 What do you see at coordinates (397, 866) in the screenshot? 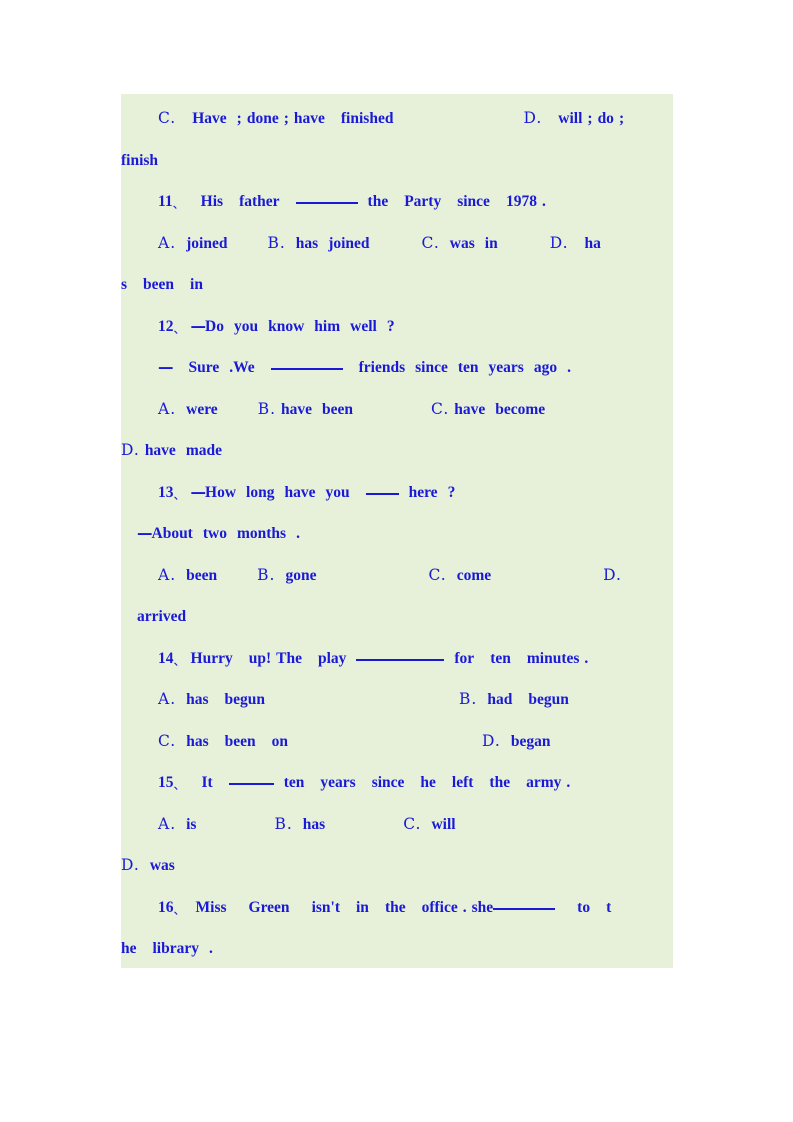
I see `document-line: D. was` at bounding box center [397, 866].